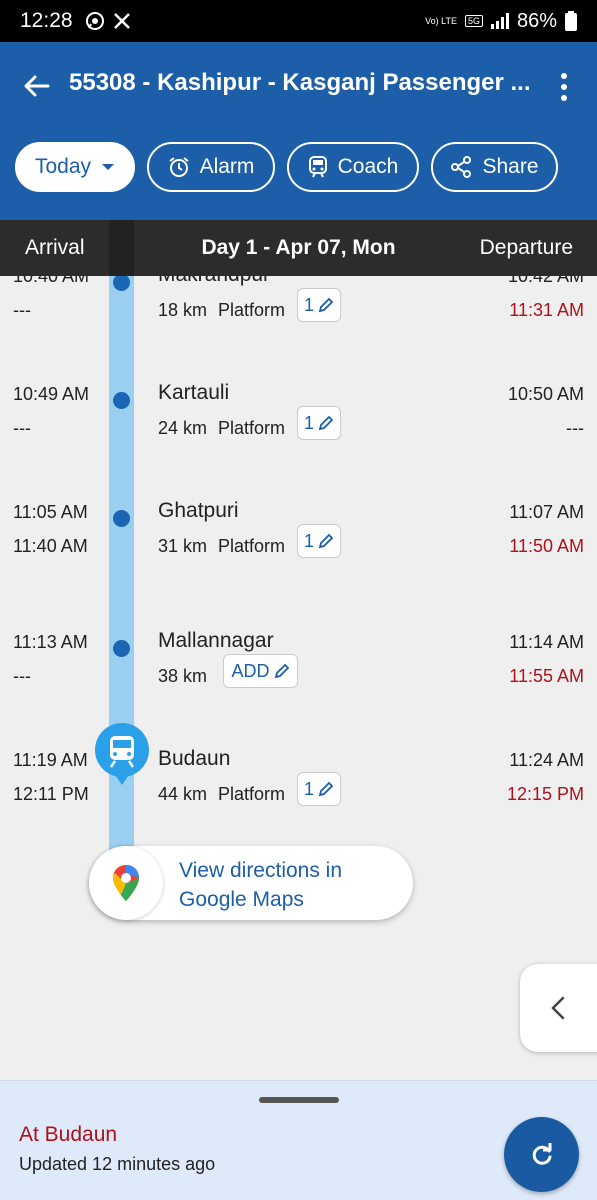  Describe the element at coordinates (46, 20) in the screenshot. I see `status-time: 12:28` at that location.